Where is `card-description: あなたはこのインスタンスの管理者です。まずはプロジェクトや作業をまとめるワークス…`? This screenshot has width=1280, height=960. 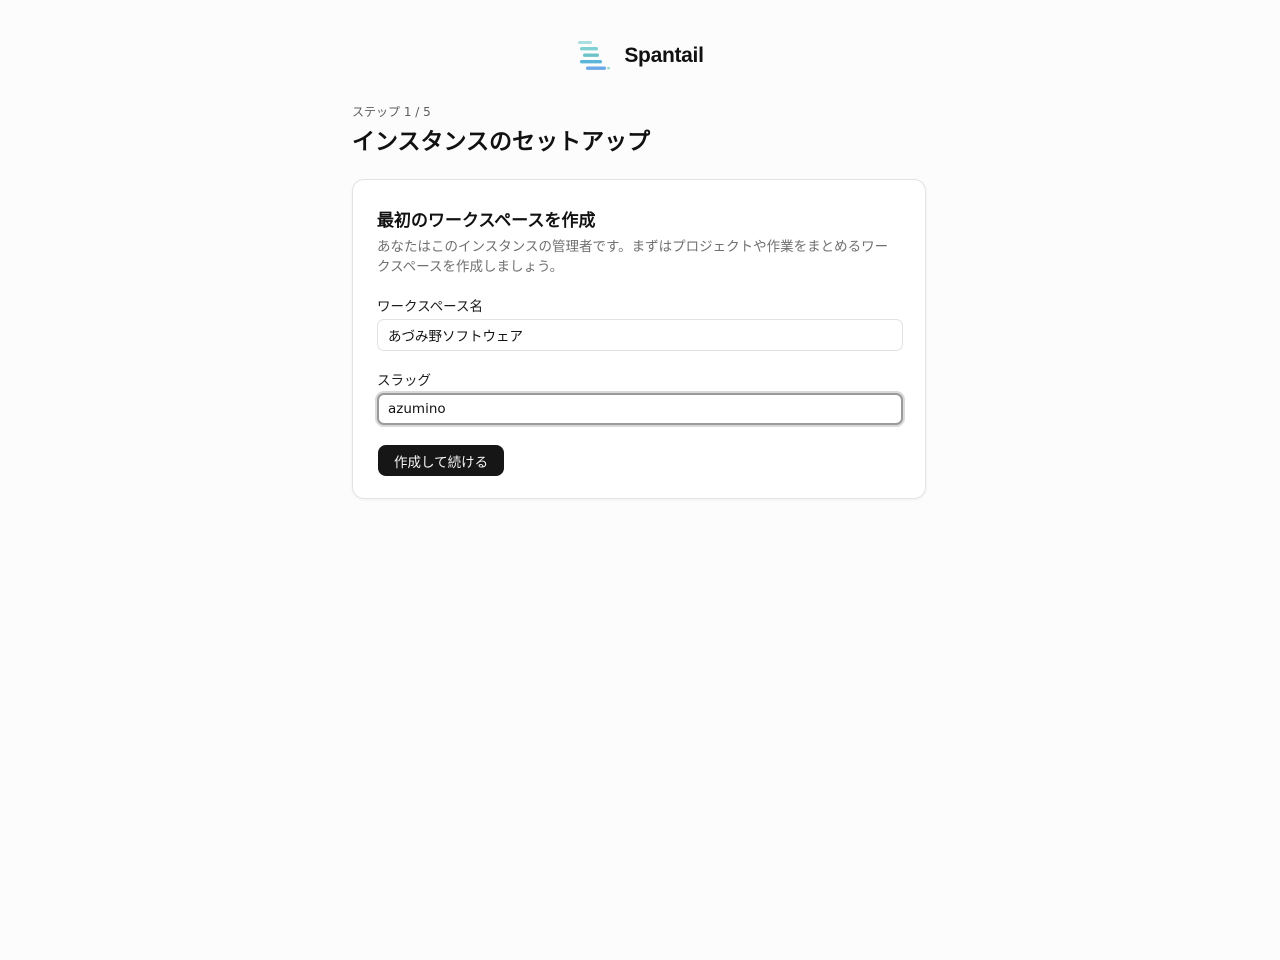 card-description: あなたはこのインスタンスの管理者です。まずはプロジェクトや作業をまとめるワークス… is located at coordinates (633, 257).